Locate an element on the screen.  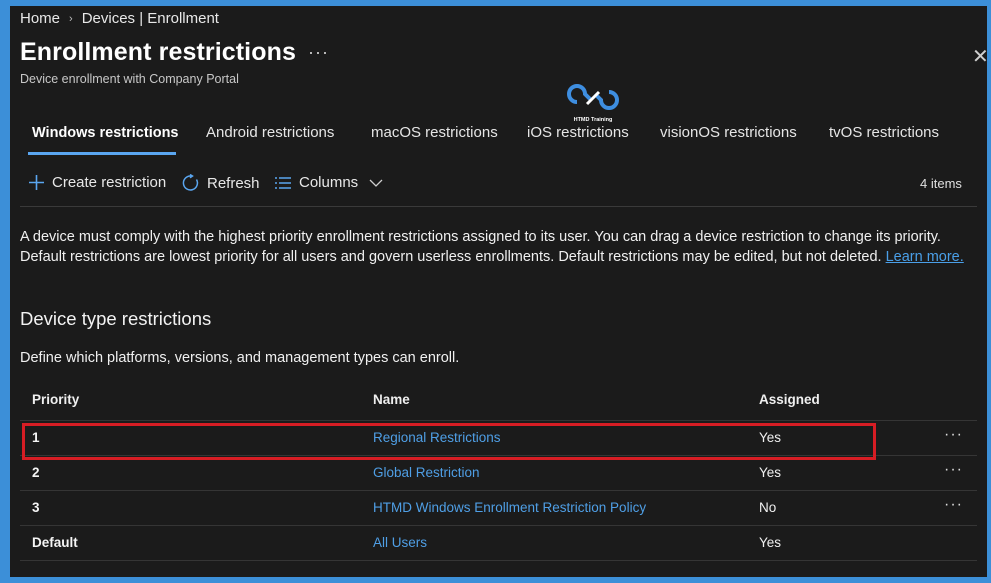
column-header-assigned: Assigned is located at coordinates (789, 399).